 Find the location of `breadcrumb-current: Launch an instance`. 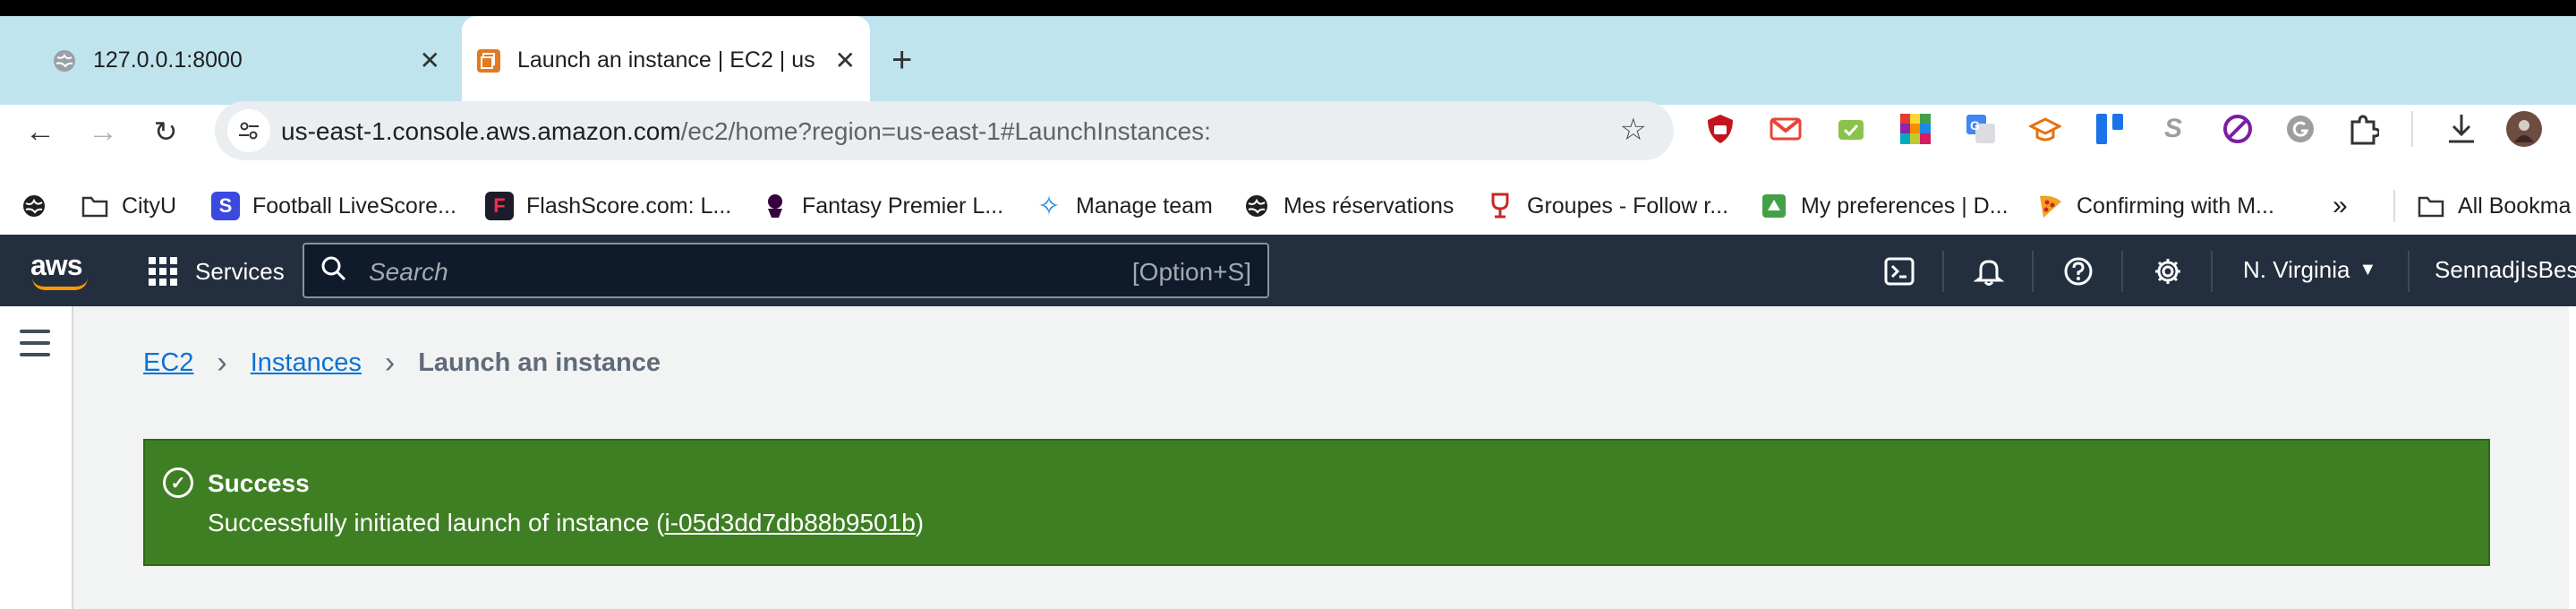

breadcrumb-current: Launch an instance is located at coordinates (539, 362).